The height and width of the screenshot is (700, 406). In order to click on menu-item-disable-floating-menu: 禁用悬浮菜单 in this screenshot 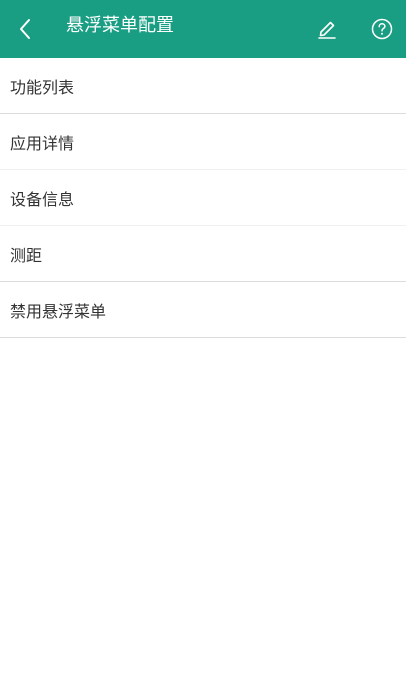, I will do `click(203, 310)`.